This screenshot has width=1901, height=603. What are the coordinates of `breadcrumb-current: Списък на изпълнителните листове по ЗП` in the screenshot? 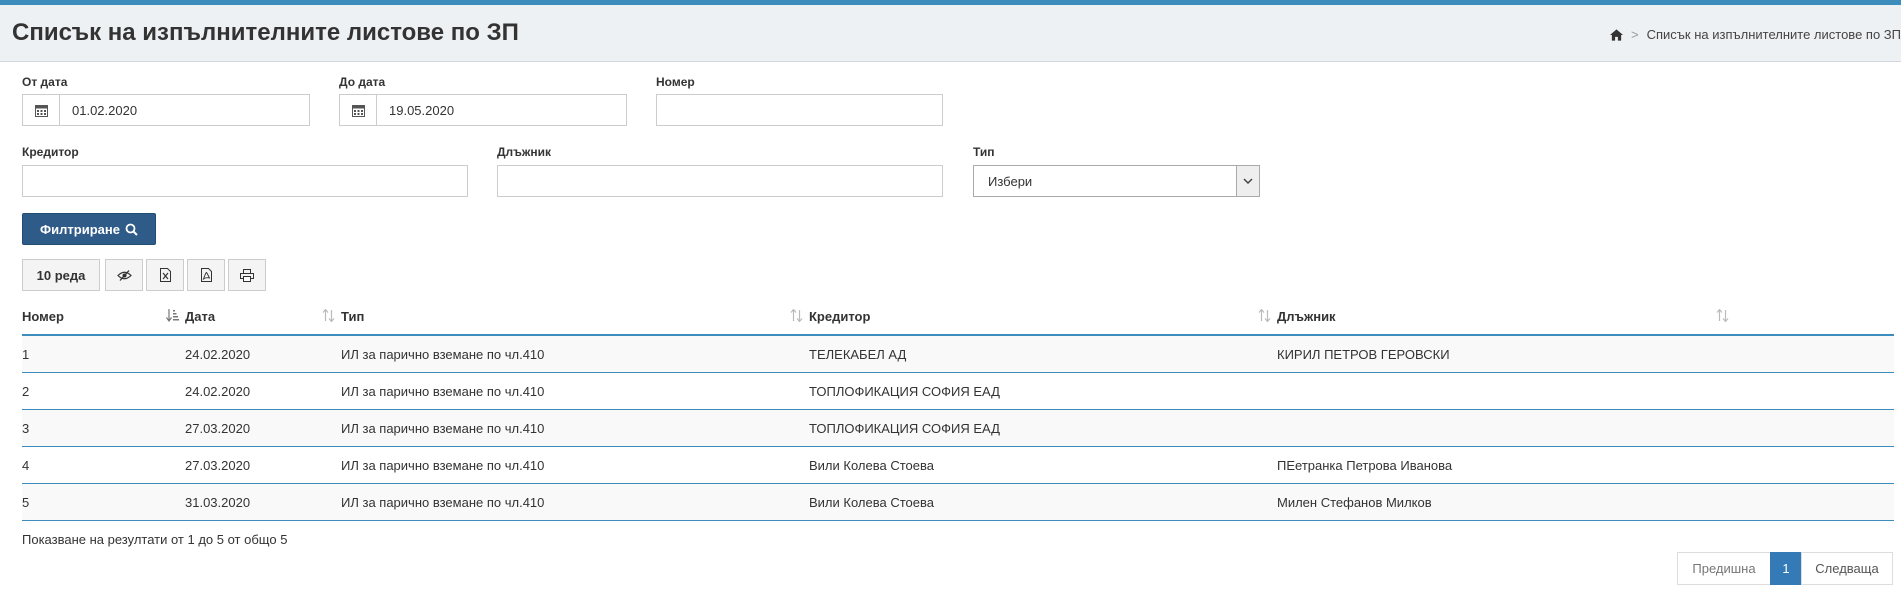 It's located at (1773, 34).